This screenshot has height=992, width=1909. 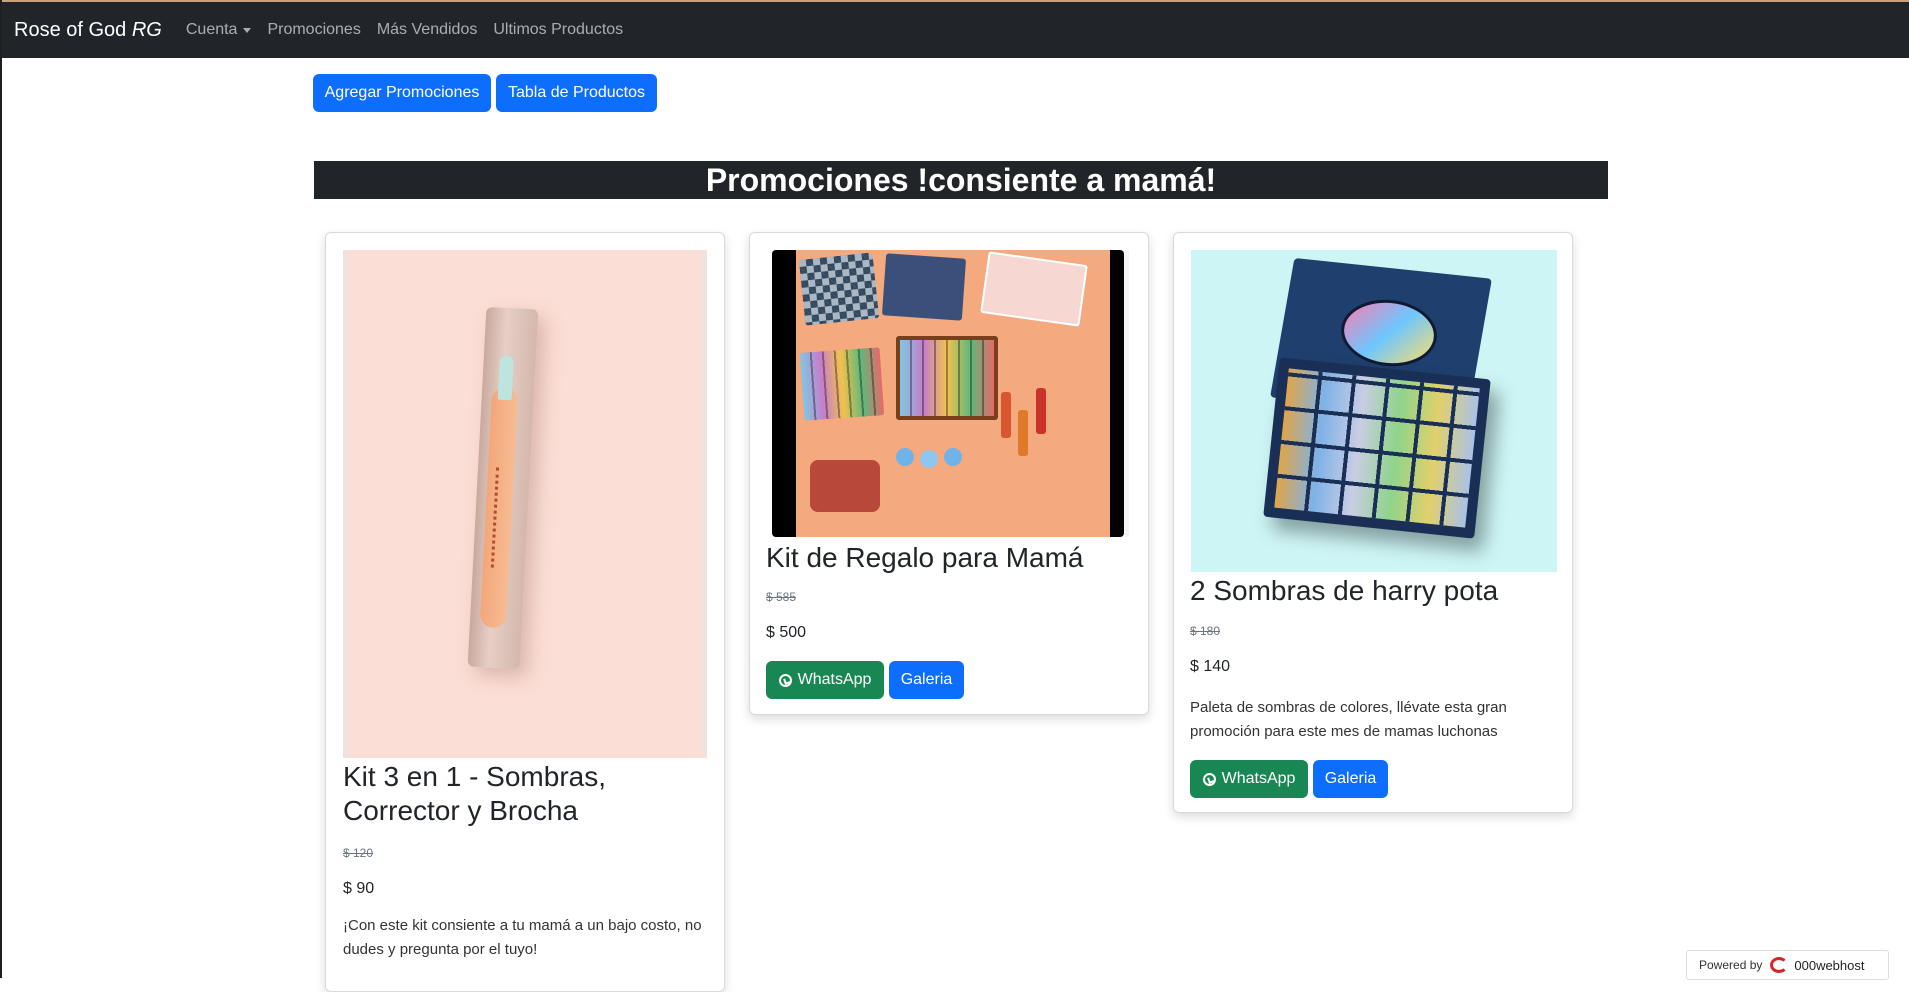 What do you see at coordinates (70, 29) in the screenshot?
I see `brand-name: Rose of God` at bounding box center [70, 29].